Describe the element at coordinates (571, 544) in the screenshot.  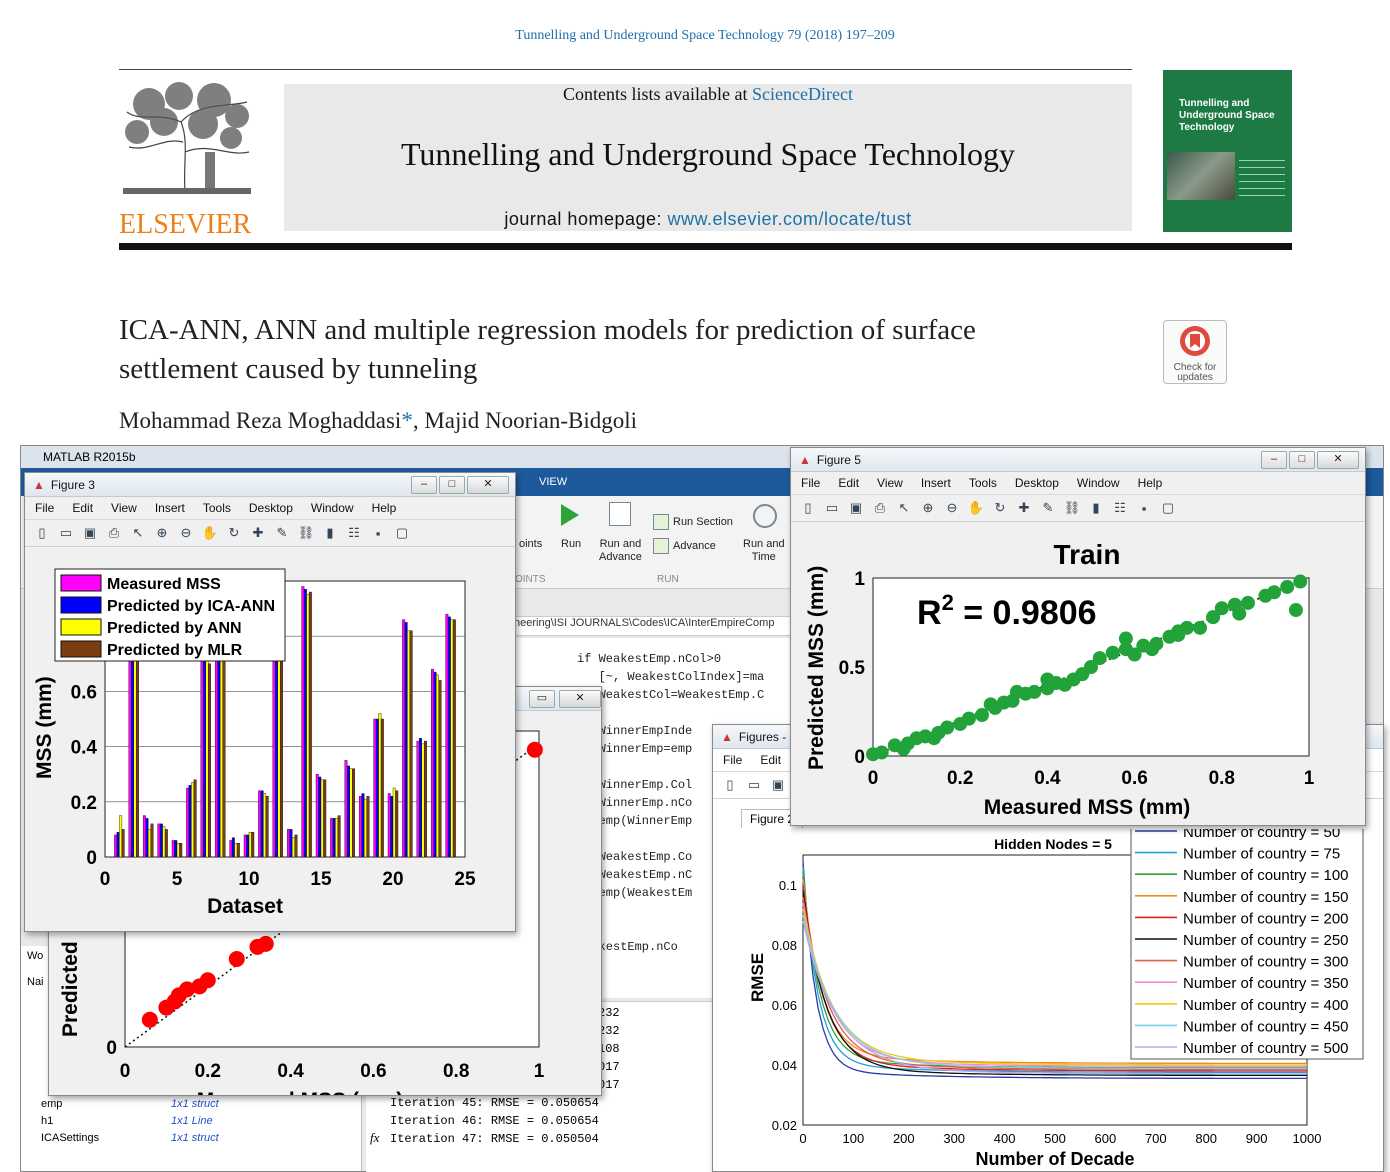
I see `run-button: Run` at that location.